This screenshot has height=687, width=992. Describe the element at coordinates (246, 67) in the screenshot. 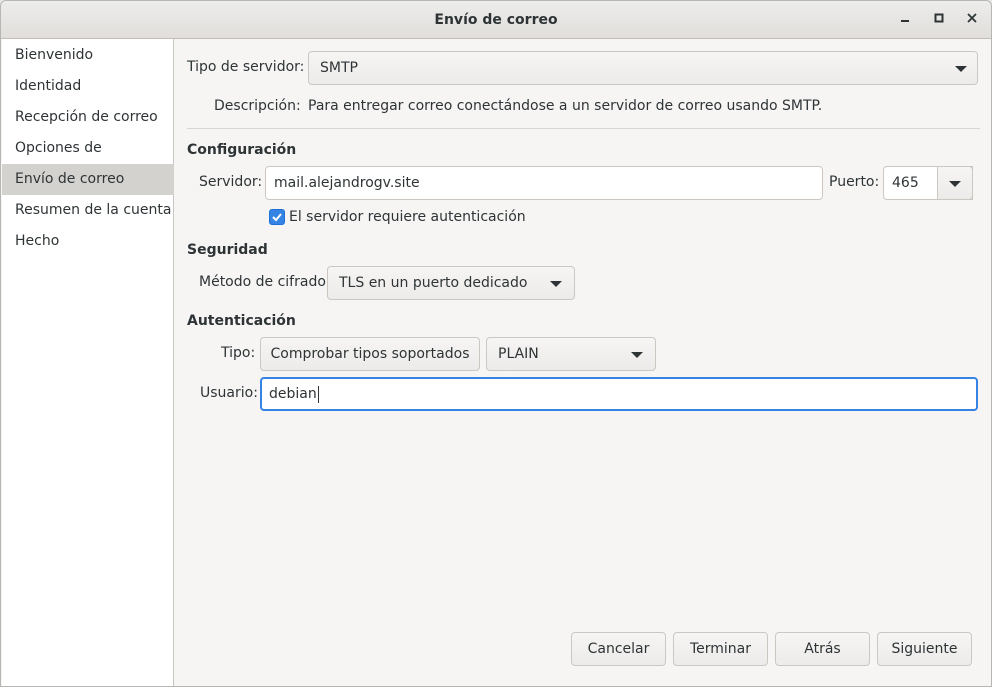

I see `server-type-label: Tipo de servidor:` at that location.